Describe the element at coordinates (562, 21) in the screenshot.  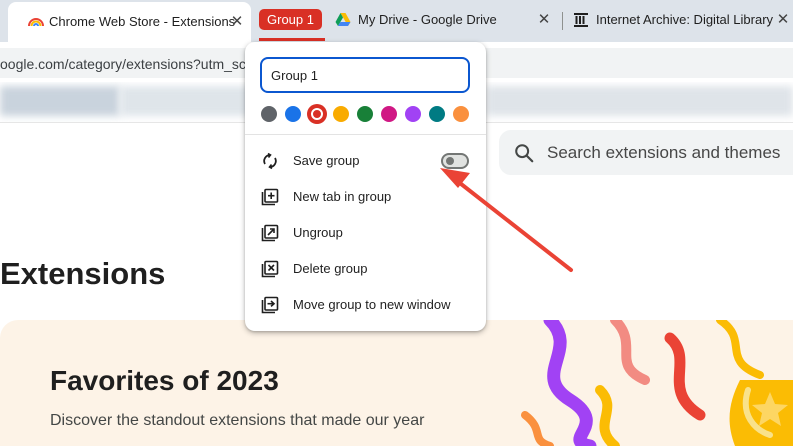
I see `tab-separator` at that location.